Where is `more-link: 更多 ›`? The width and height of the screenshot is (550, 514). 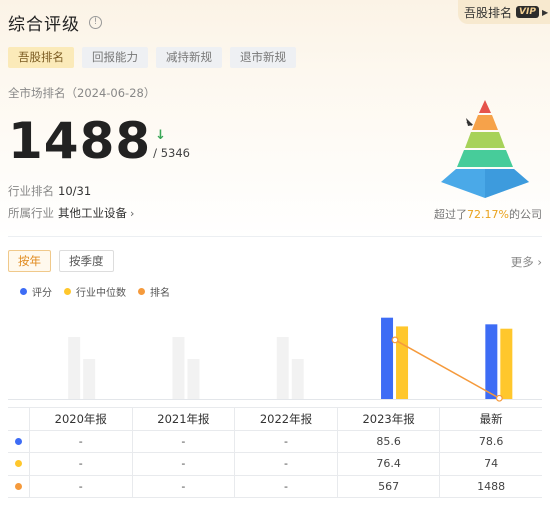 more-link: 更多 › is located at coordinates (526, 262).